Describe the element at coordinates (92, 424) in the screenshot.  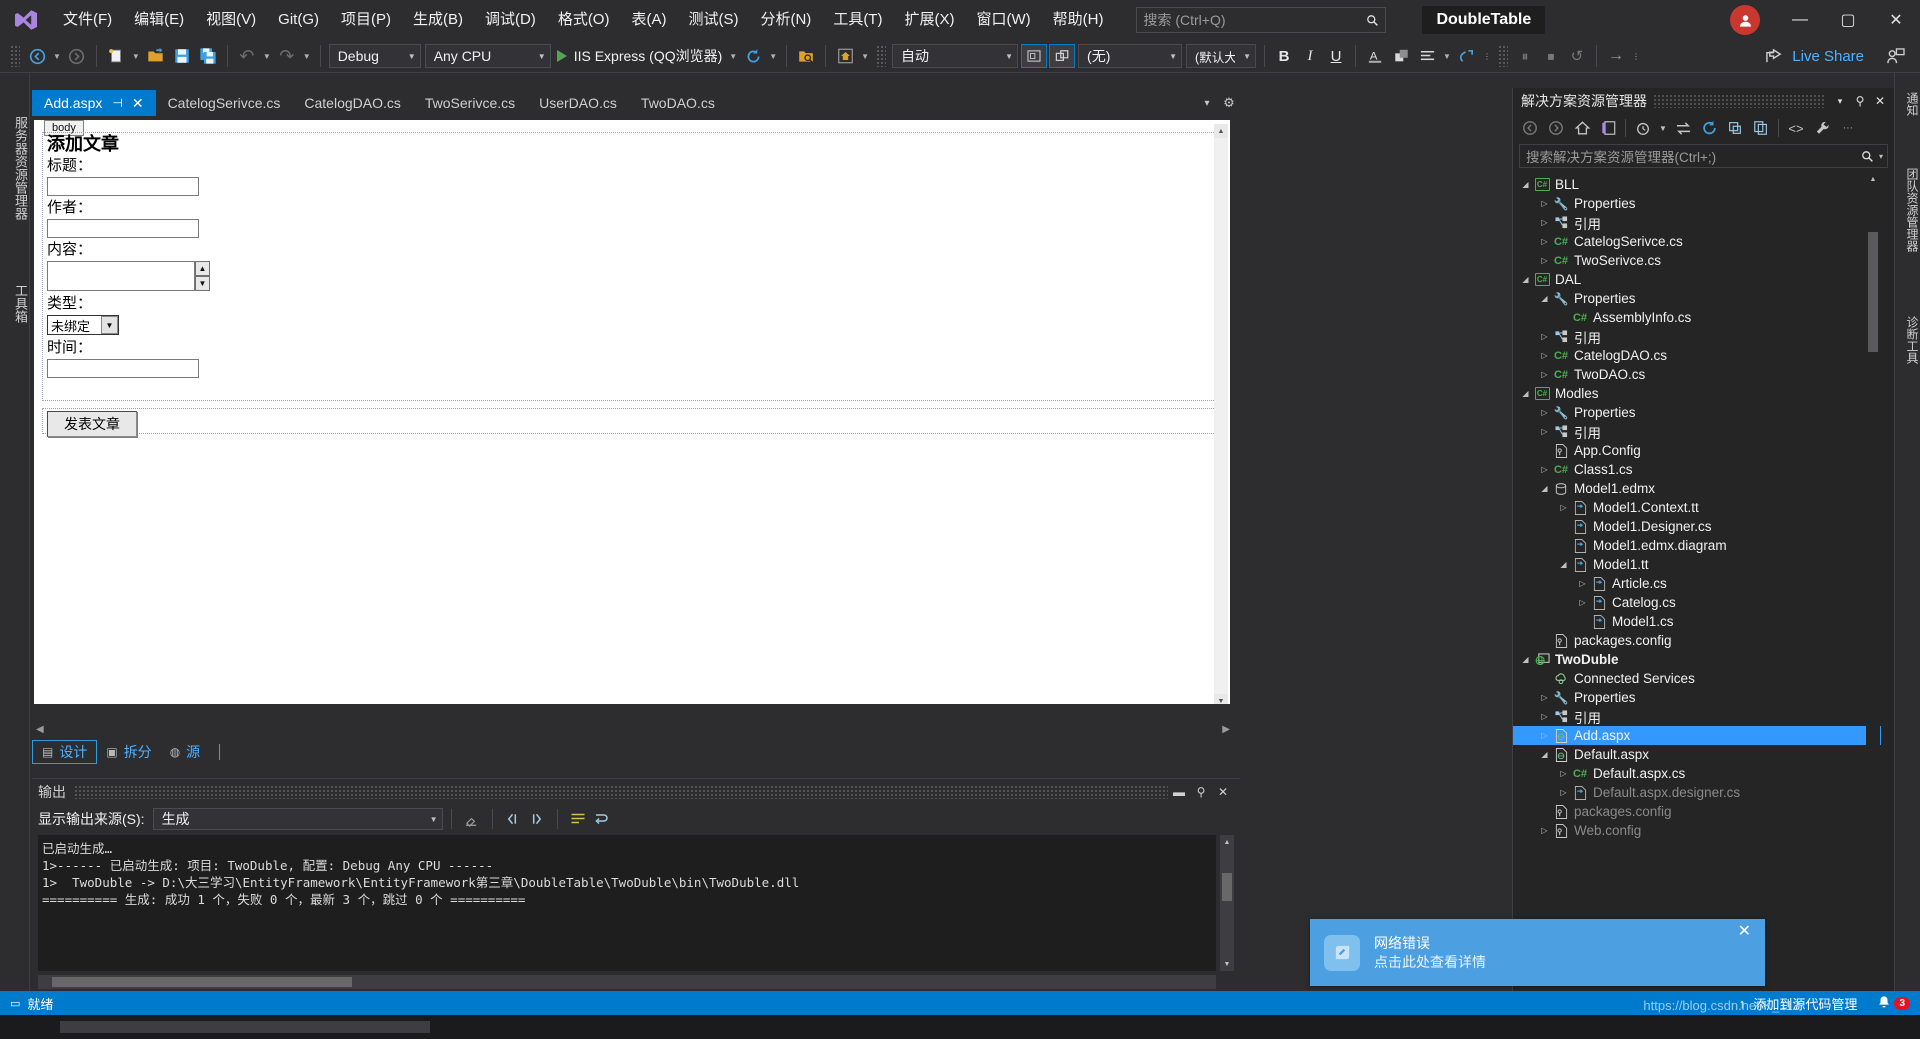
I see `submit-article-button: 发表文章` at that location.